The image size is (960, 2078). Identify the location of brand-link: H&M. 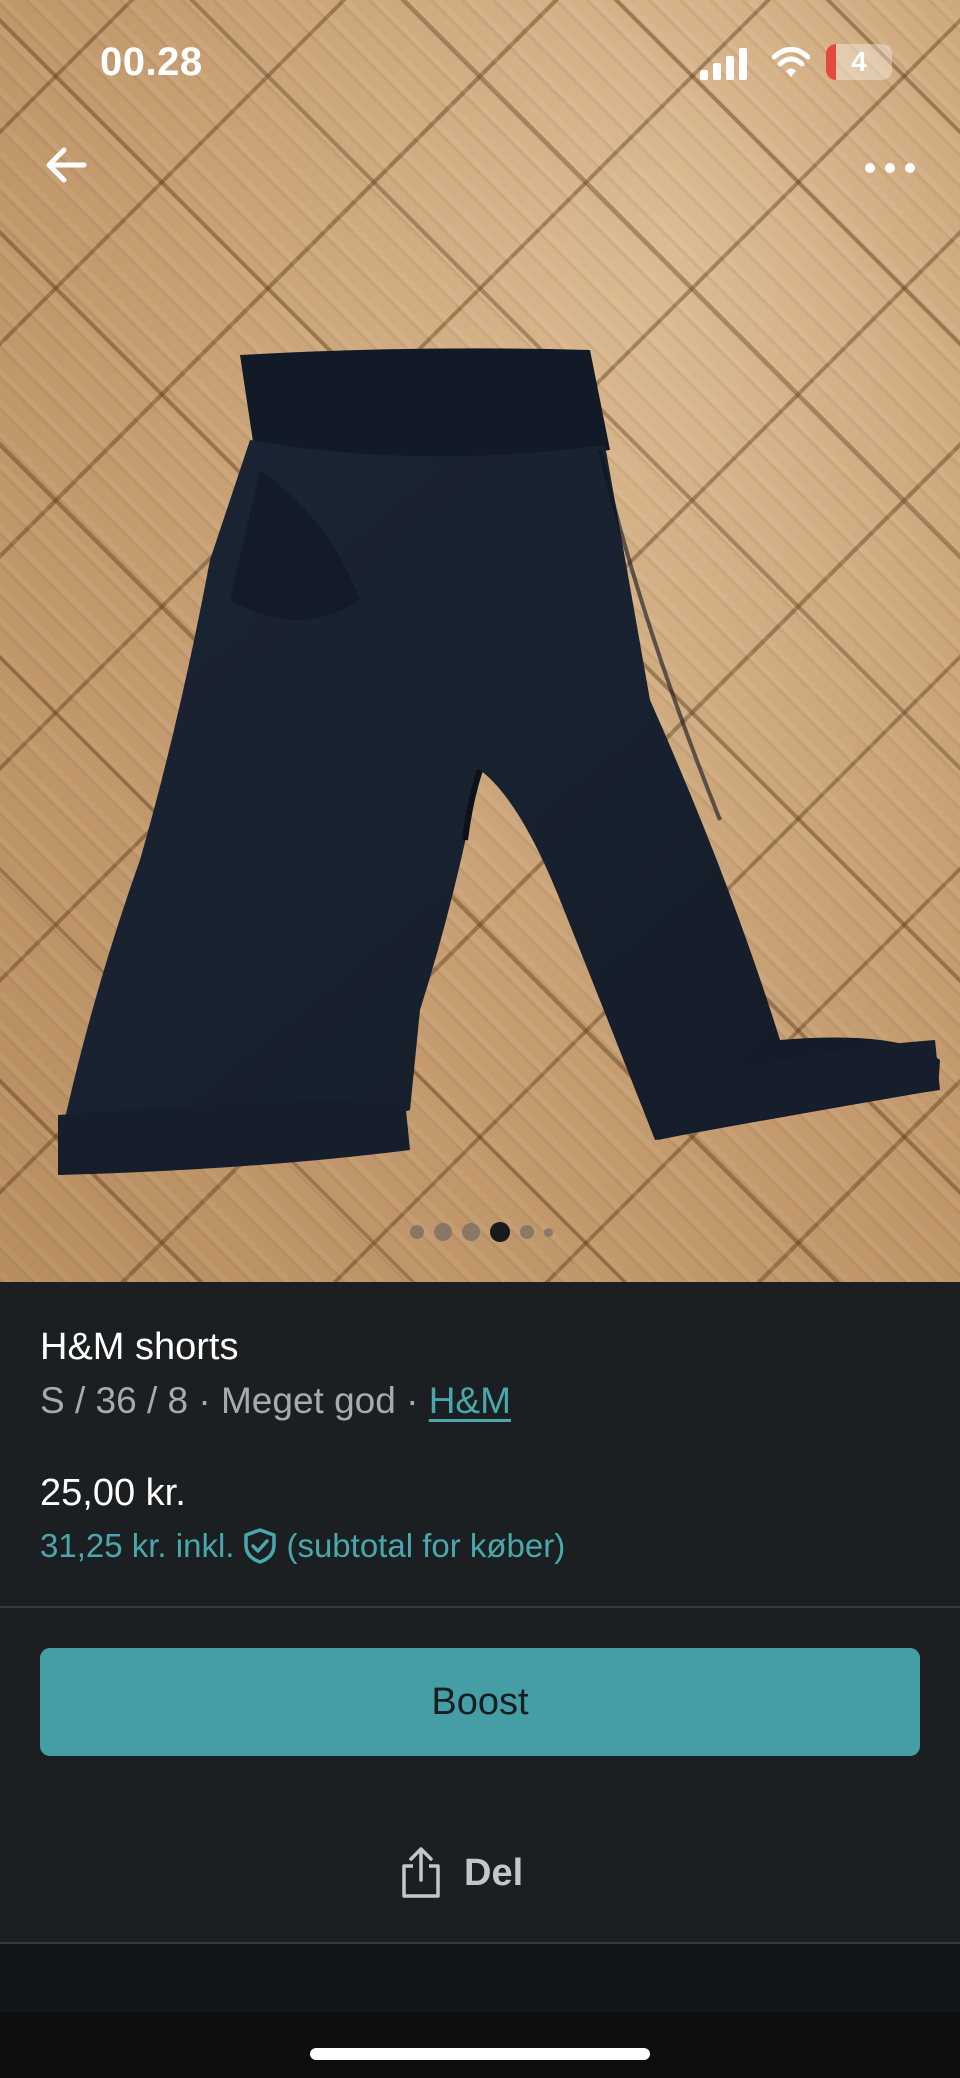
(470, 1400).